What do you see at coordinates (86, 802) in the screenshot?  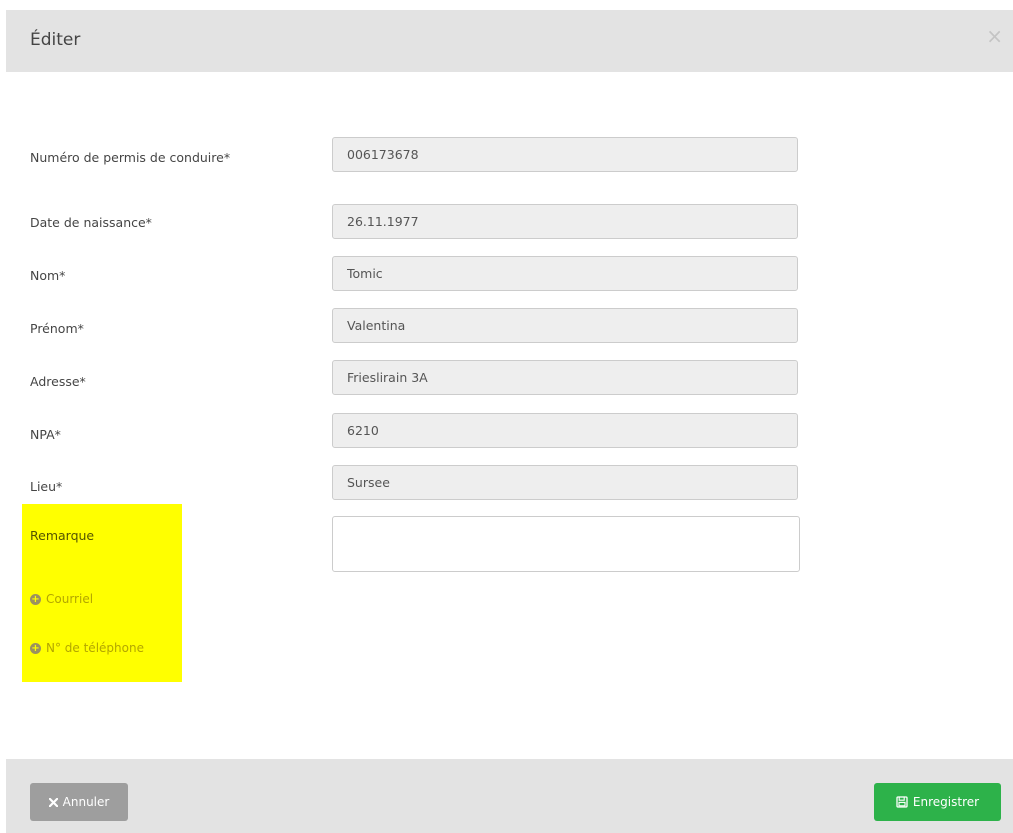 I see `cancel-label: Annuler` at bounding box center [86, 802].